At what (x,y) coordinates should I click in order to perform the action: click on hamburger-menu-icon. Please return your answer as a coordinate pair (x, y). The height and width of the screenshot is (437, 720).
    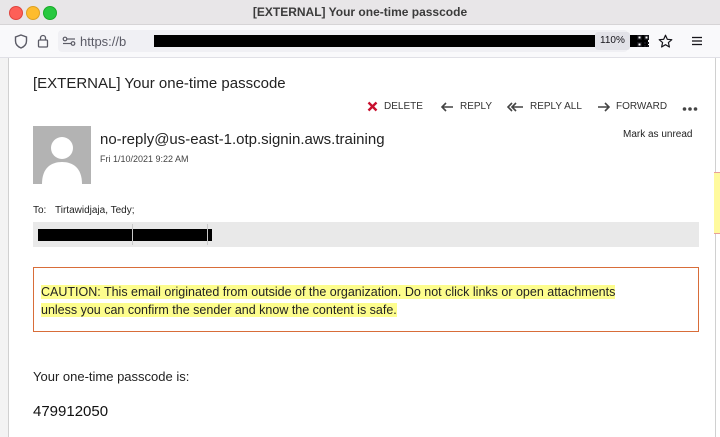
    Looking at the image, I should click on (697, 41).